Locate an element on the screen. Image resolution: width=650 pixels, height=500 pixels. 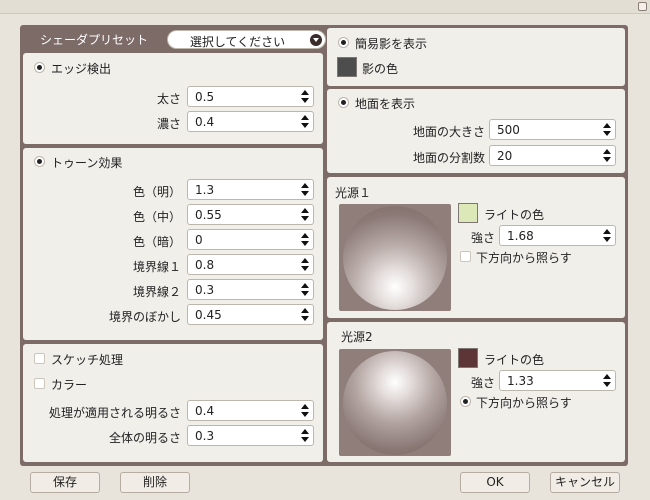
toon-value: 0.45 is located at coordinates (208, 315).